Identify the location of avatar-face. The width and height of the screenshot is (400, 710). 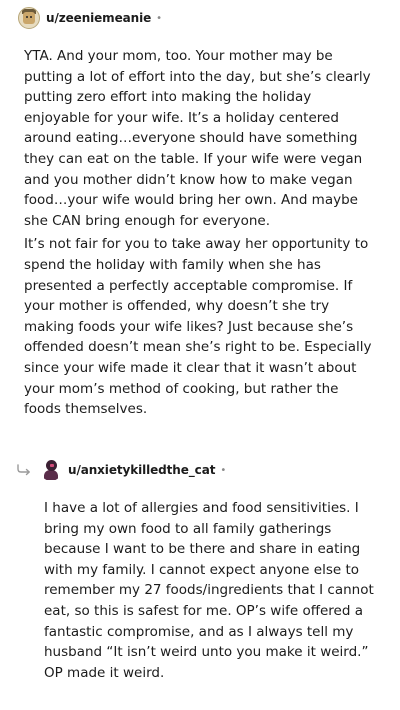
(29, 18).